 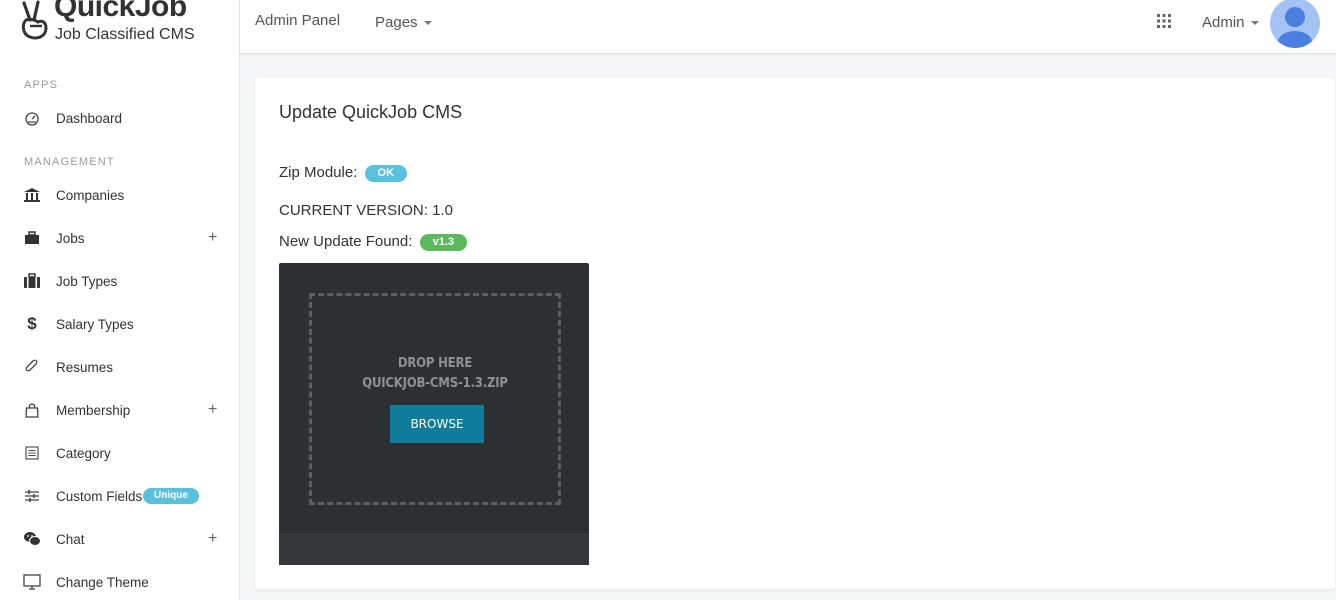 I want to click on sidebar-item-change-theme: Change Theme, so click(x=119, y=582).